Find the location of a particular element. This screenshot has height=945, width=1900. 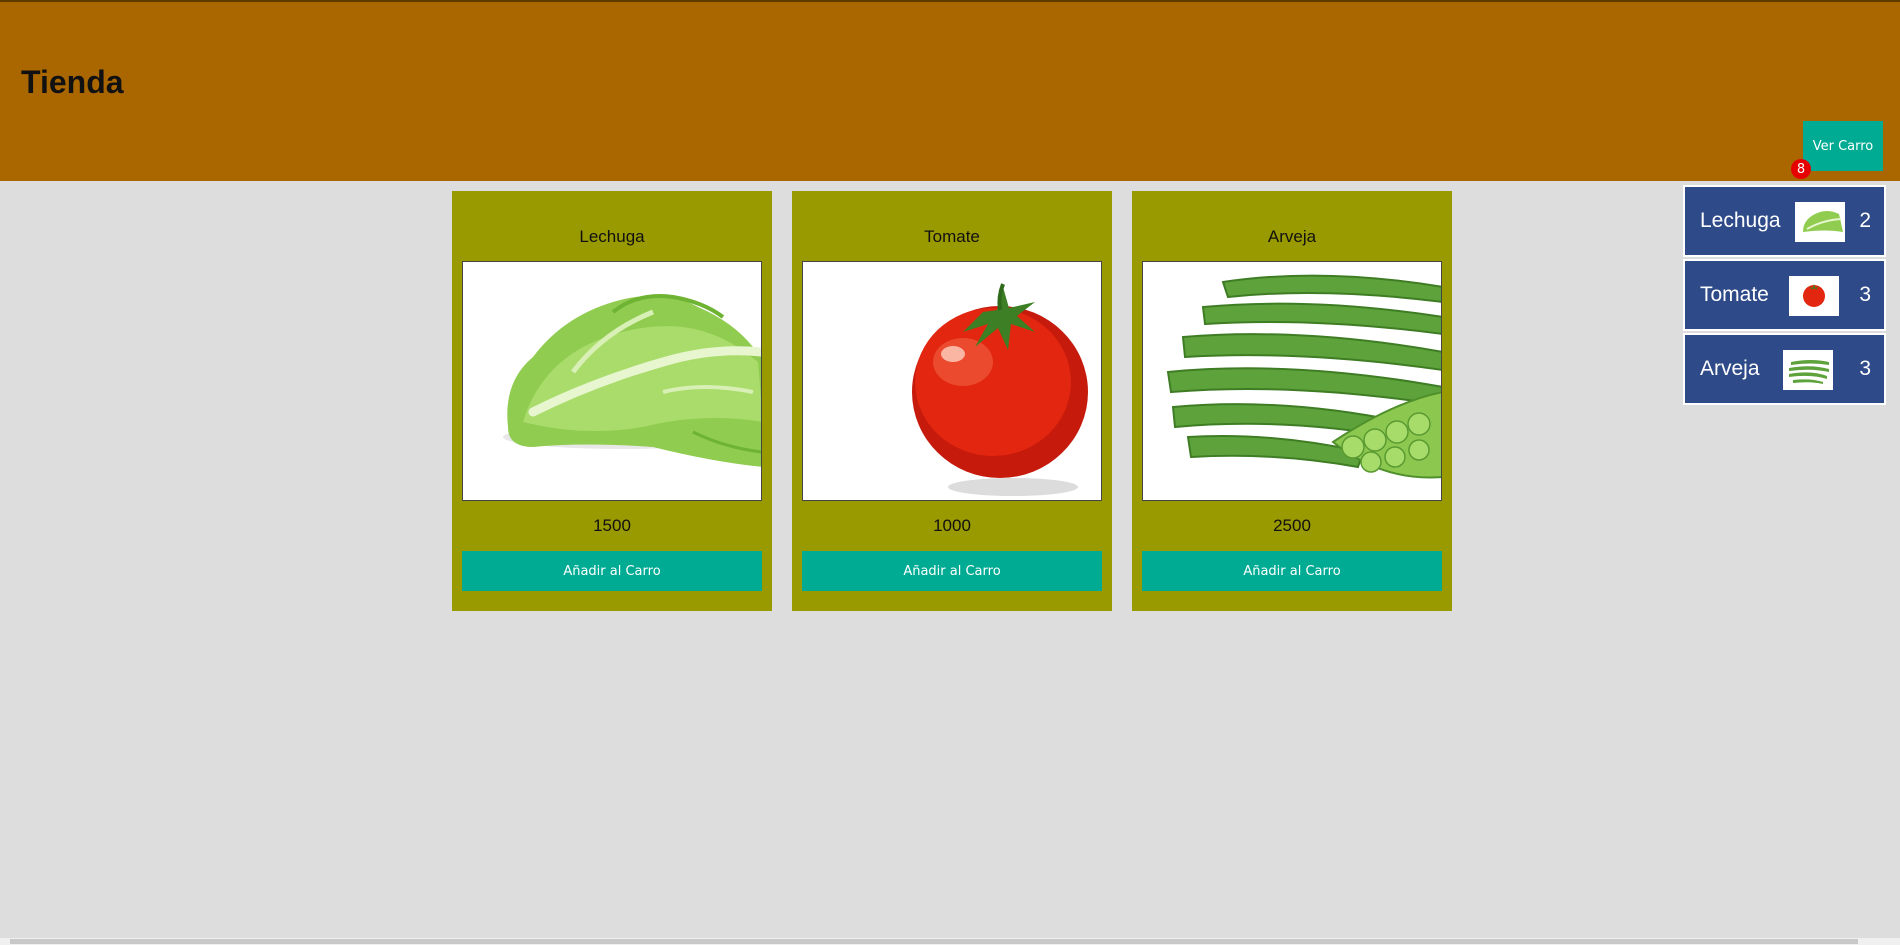

lettuce-image is located at coordinates (612, 381).